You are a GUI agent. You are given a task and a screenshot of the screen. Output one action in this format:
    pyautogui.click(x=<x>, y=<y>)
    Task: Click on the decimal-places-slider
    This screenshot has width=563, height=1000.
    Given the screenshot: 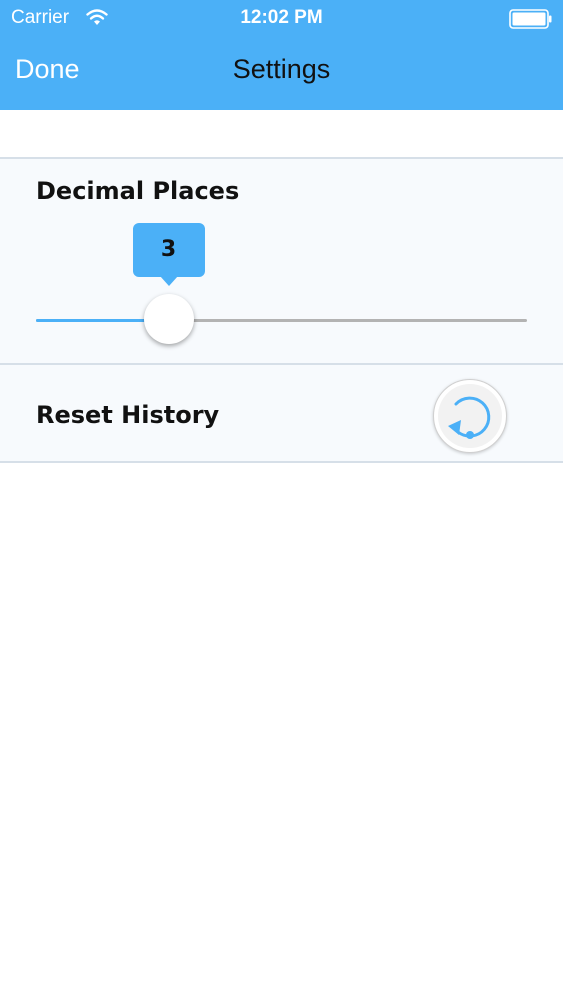 What is the action you would take?
    pyautogui.click(x=281, y=320)
    